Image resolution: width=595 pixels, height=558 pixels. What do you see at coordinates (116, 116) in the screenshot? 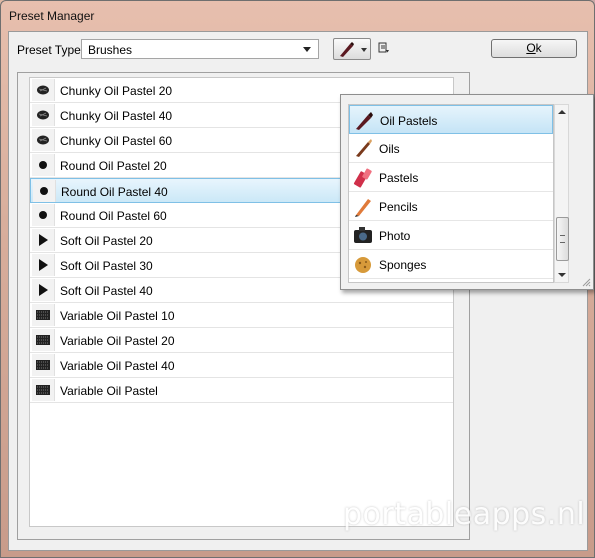
I see `brush-name: Chunky Oil Pastel 40` at bounding box center [116, 116].